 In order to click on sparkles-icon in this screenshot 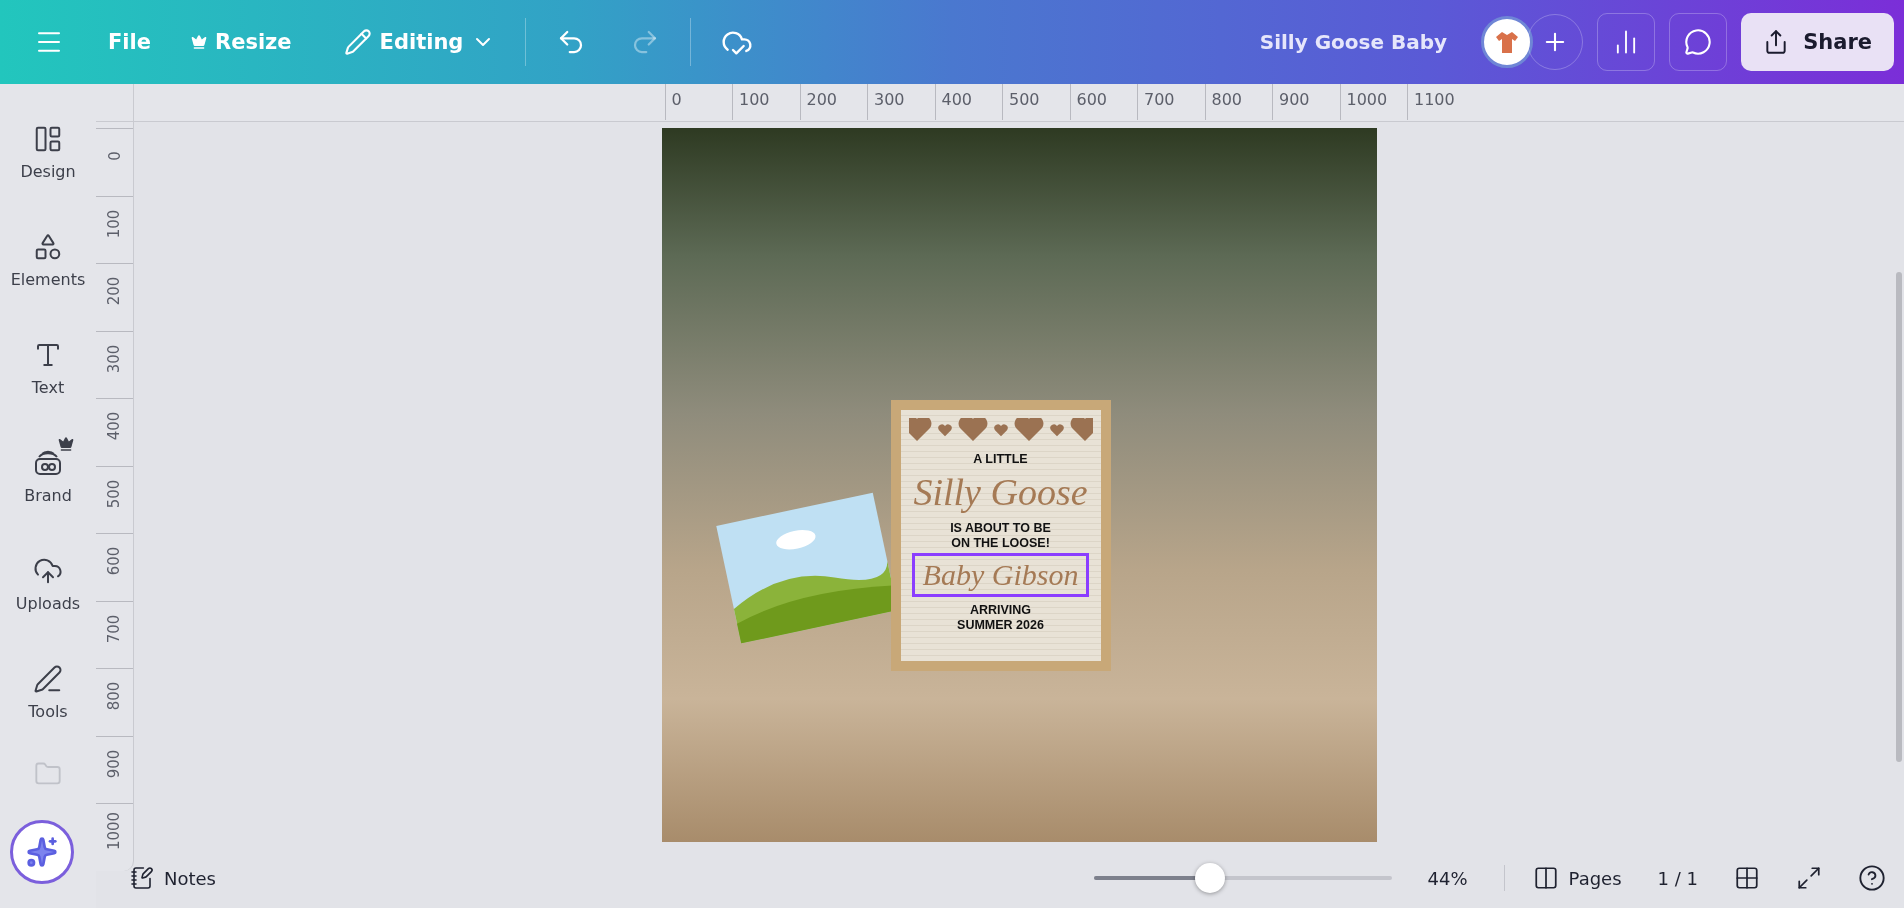, I will do `click(42, 852)`.